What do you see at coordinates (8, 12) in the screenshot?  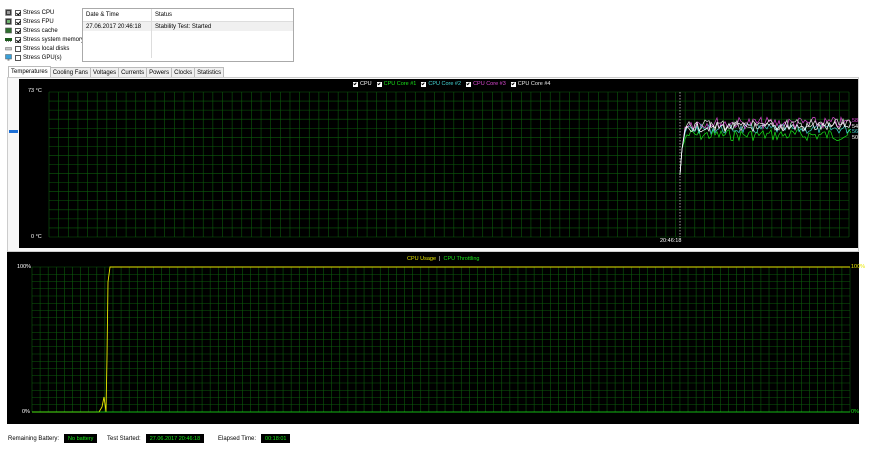 I see `cpu-icon` at bounding box center [8, 12].